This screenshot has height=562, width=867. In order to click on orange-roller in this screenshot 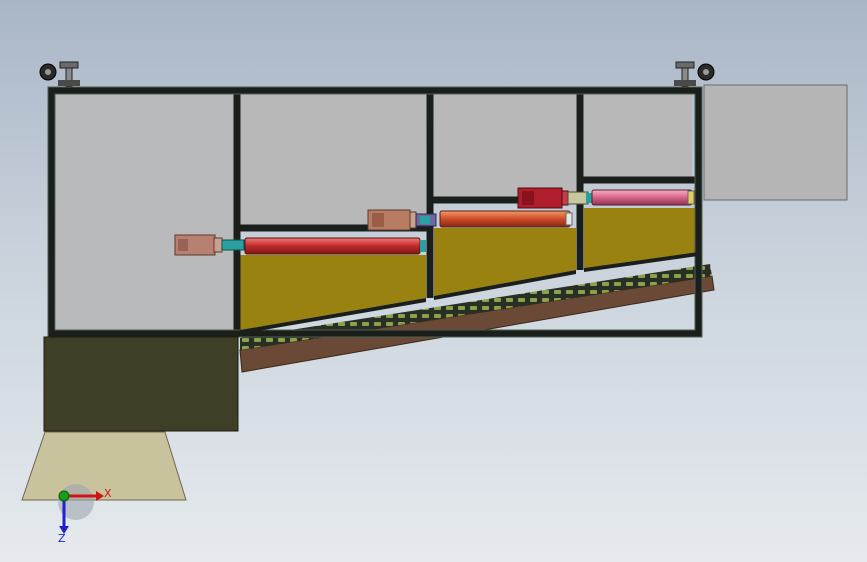, I will do `click(505, 219)`.